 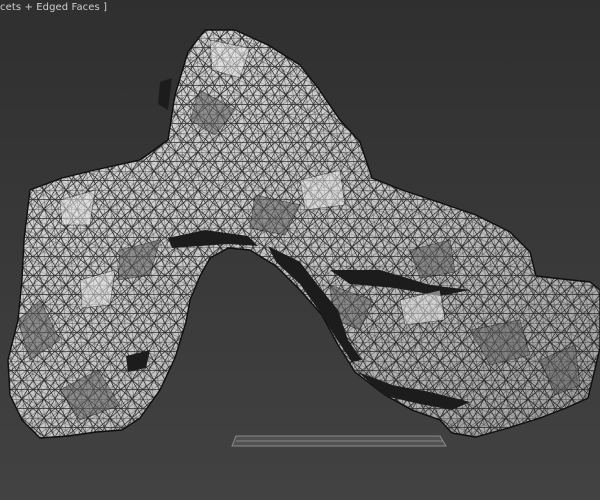 I want to click on viewport-shading-label: cets + Edged Faces ], so click(x=53, y=7).